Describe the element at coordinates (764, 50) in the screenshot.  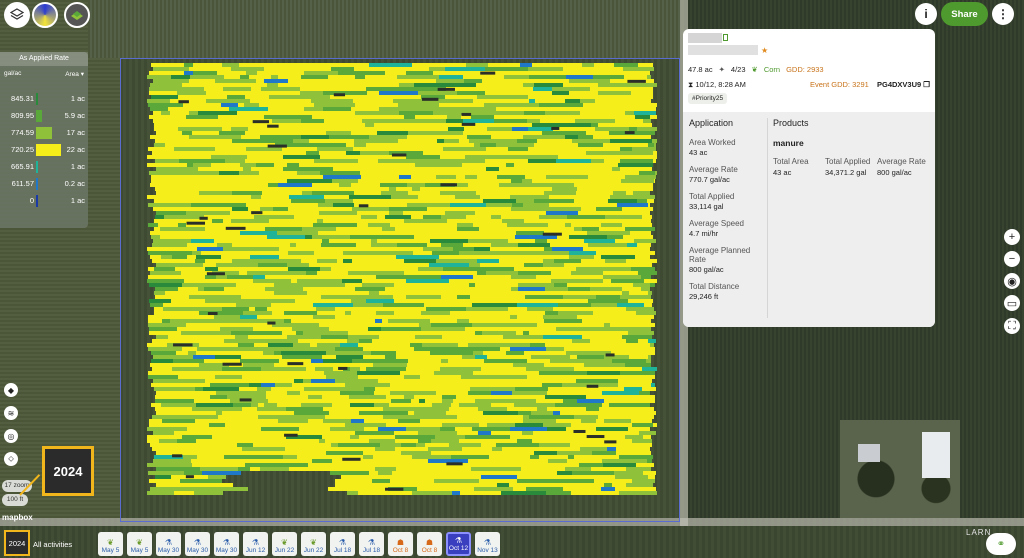
I see `star-icon: ★` at that location.